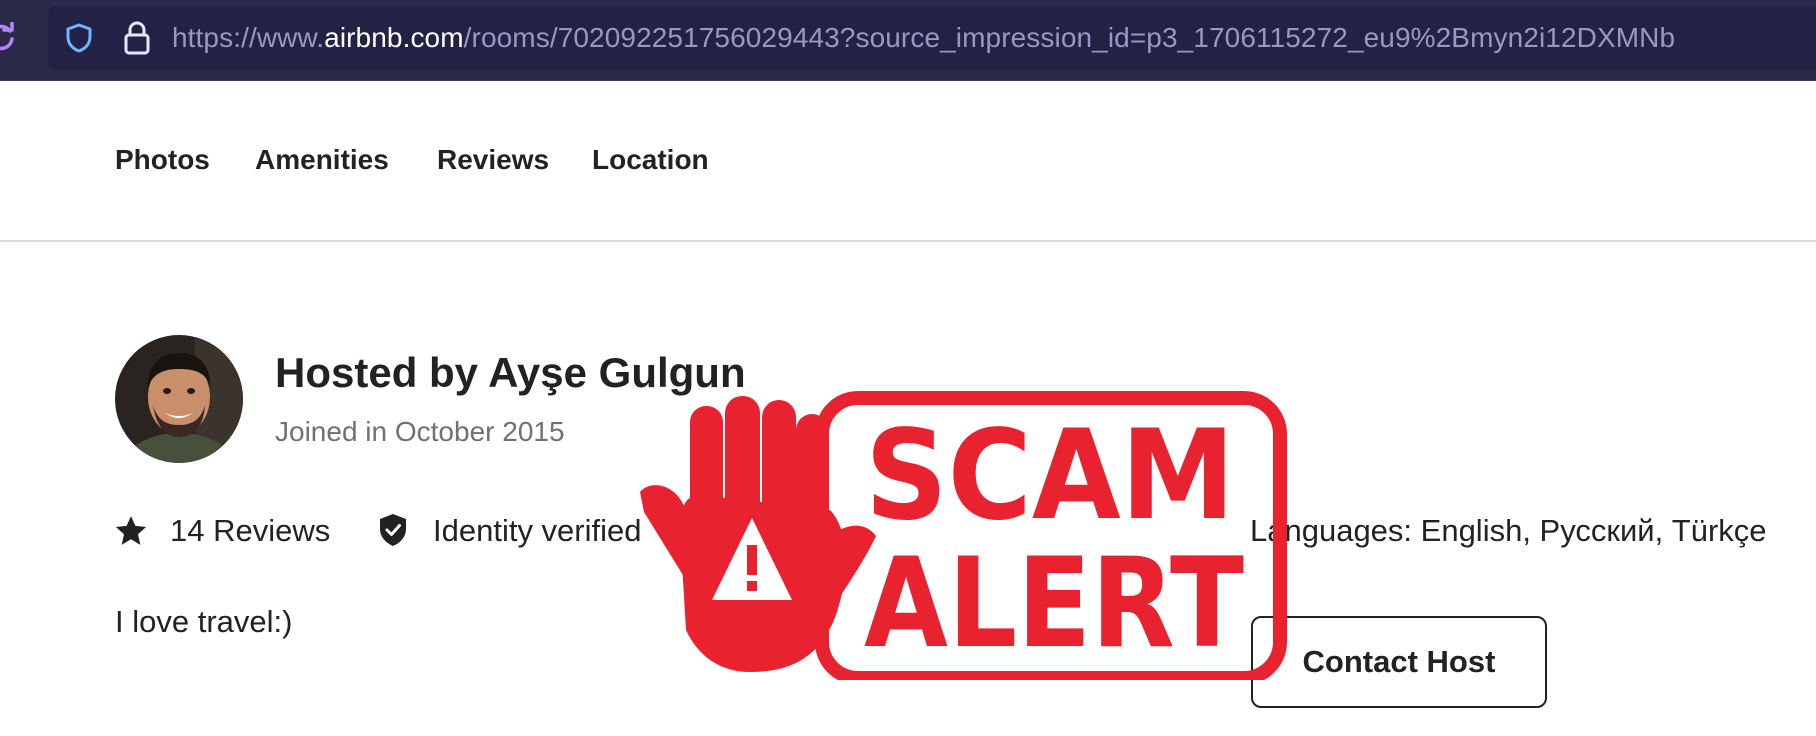 This screenshot has height=736, width=1816. What do you see at coordinates (1508, 530) in the screenshot?
I see `languages-label: Languages: English, Русский, Türkçe` at bounding box center [1508, 530].